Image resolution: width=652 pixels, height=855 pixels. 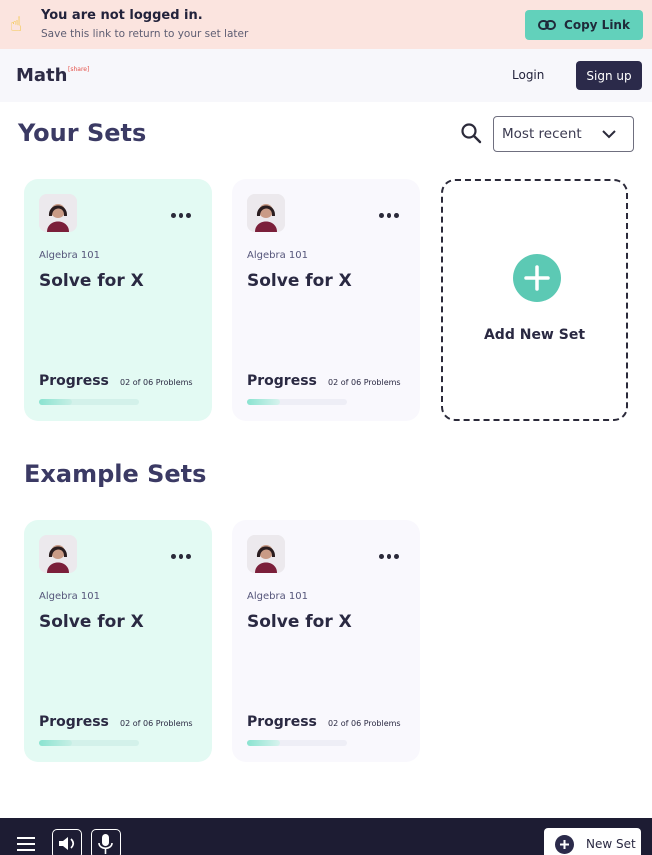 What do you see at coordinates (16, 24) in the screenshot?
I see `pointing-hand-icon: ☝` at bounding box center [16, 24].